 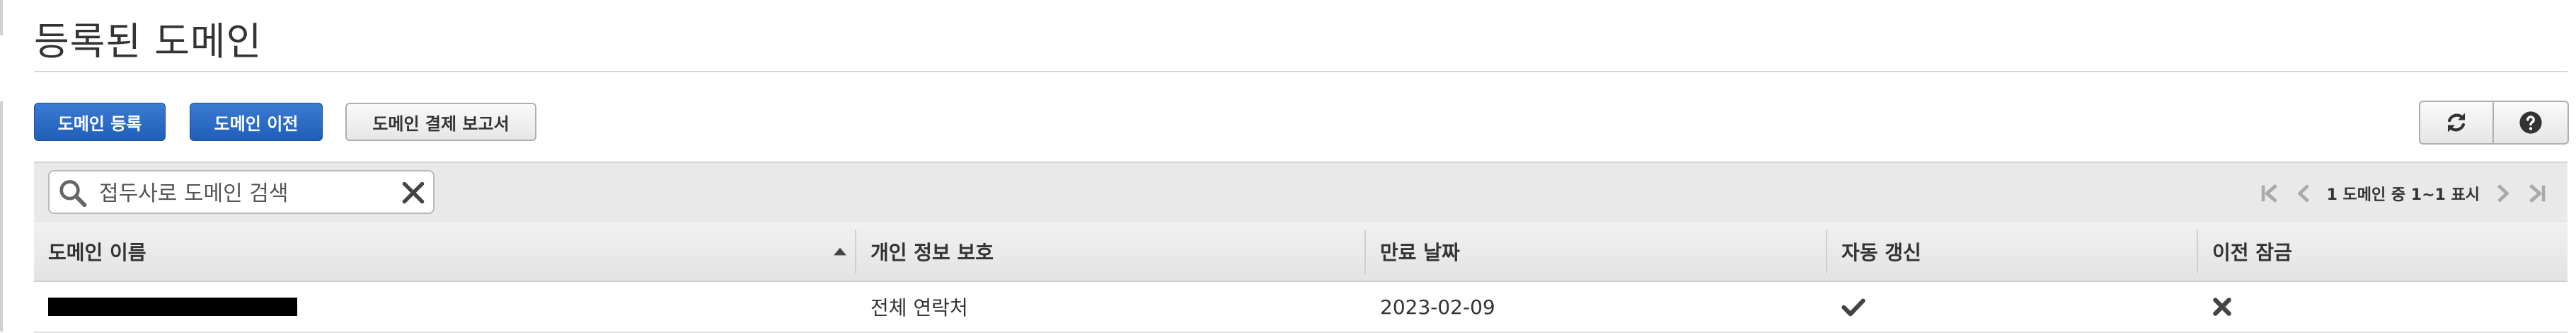 I want to click on column-header-expiration-date: 만료 날짜, so click(x=1596, y=251).